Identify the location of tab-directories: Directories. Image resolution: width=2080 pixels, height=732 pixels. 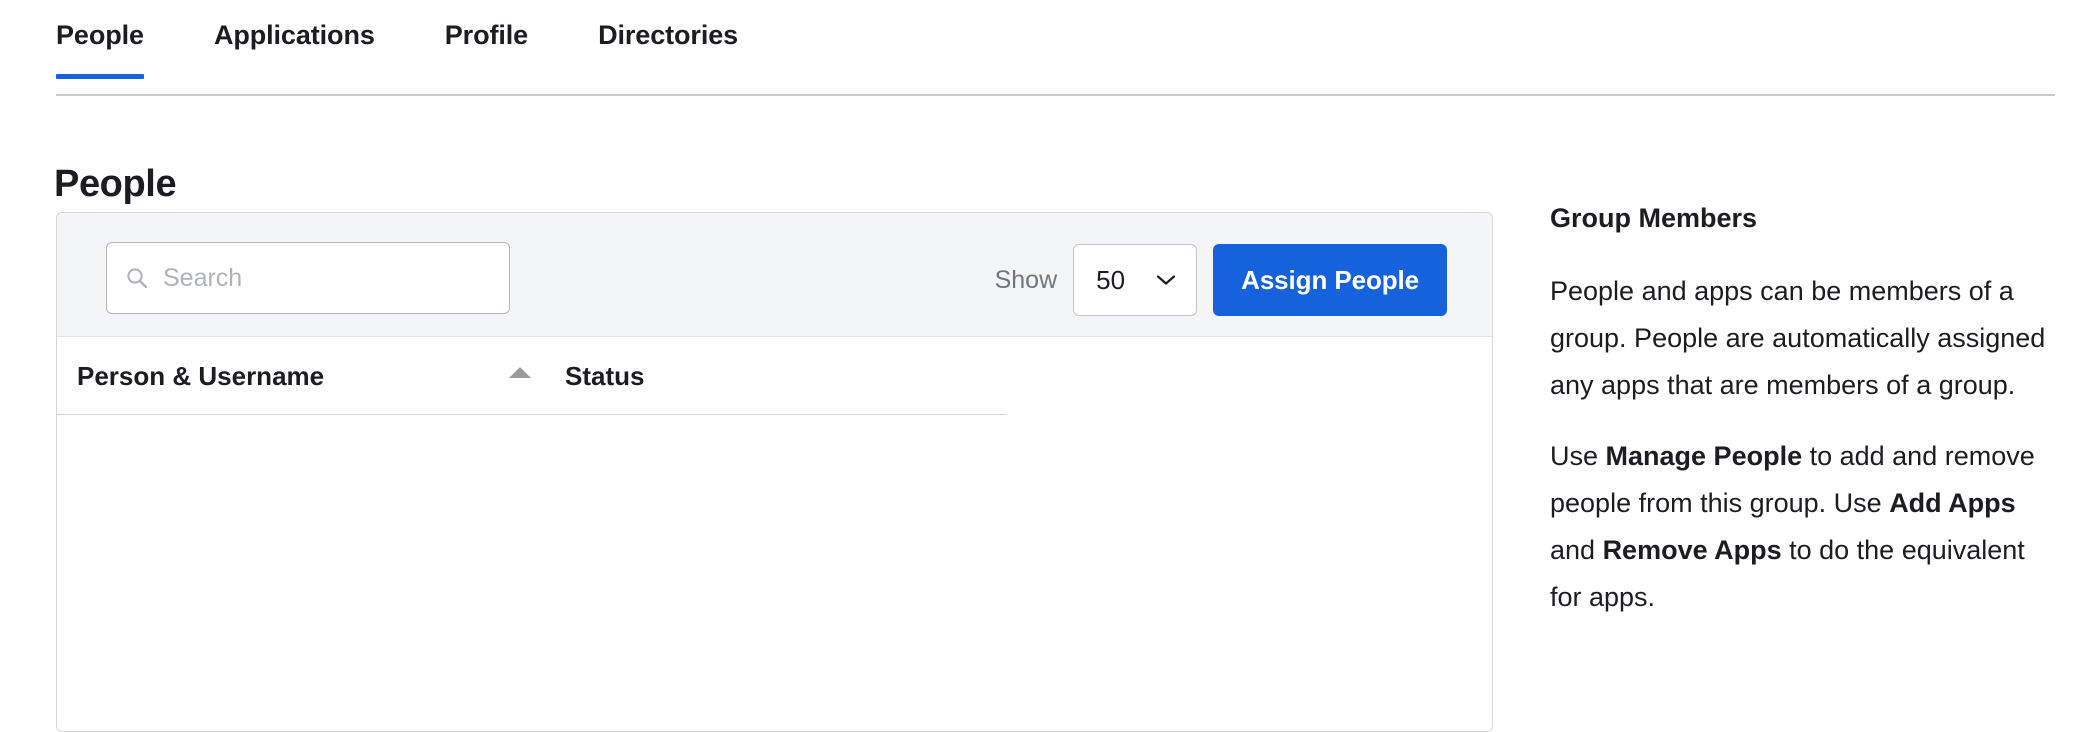
(668, 50).